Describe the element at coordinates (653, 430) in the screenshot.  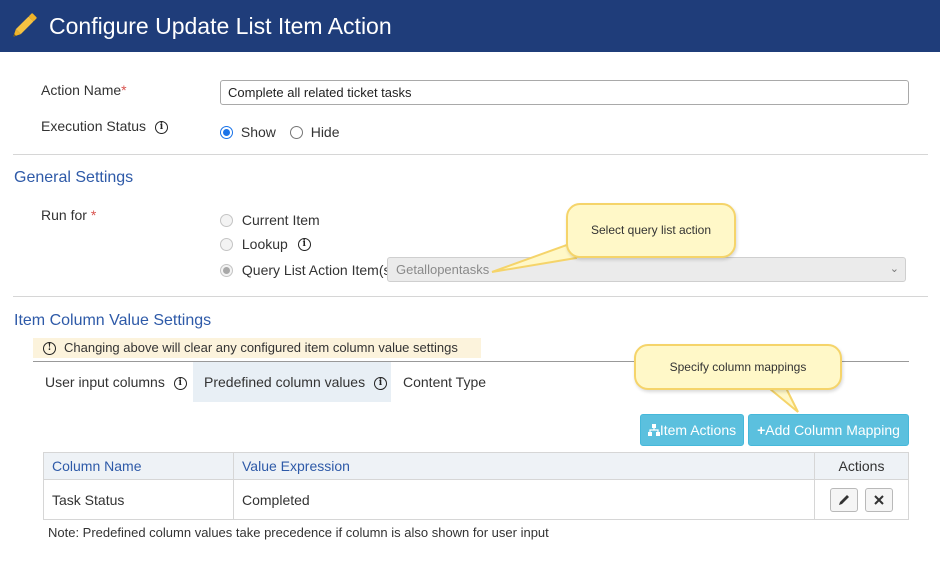
I see `sitemap-icon` at that location.